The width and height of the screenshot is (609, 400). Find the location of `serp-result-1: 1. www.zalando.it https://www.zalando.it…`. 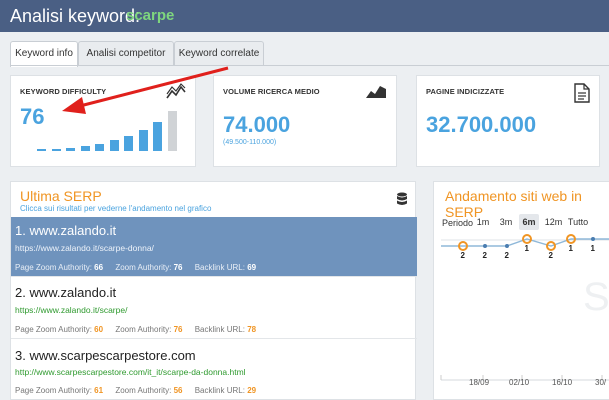

serp-result-1: 1. www.zalando.it https://www.zalando.it… is located at coordinates (214, 247).